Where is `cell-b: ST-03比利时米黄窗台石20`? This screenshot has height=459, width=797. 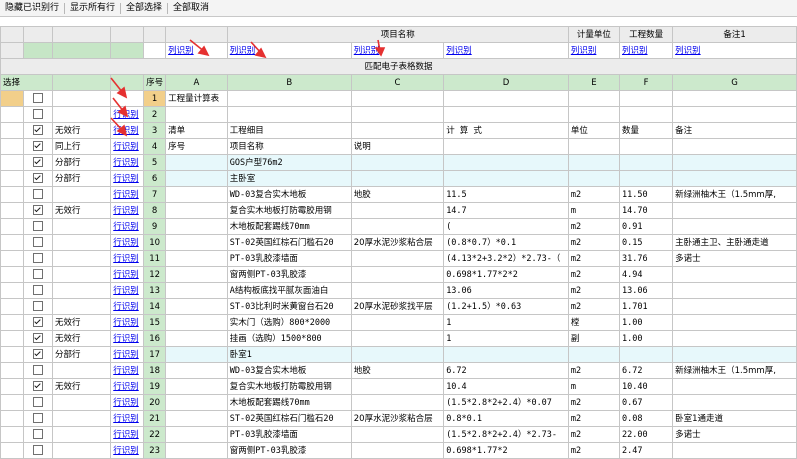
cell-b: ST-03比利时米黄窗台石20 is located at coordinates (289, 306).